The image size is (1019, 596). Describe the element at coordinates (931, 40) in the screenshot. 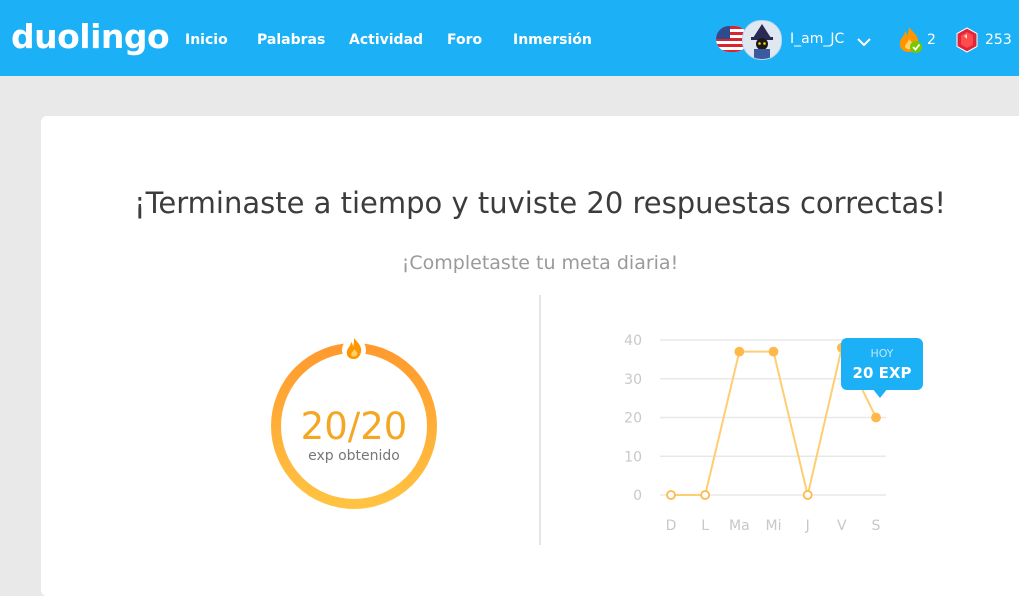

I see `streak-count: 2` at that location.